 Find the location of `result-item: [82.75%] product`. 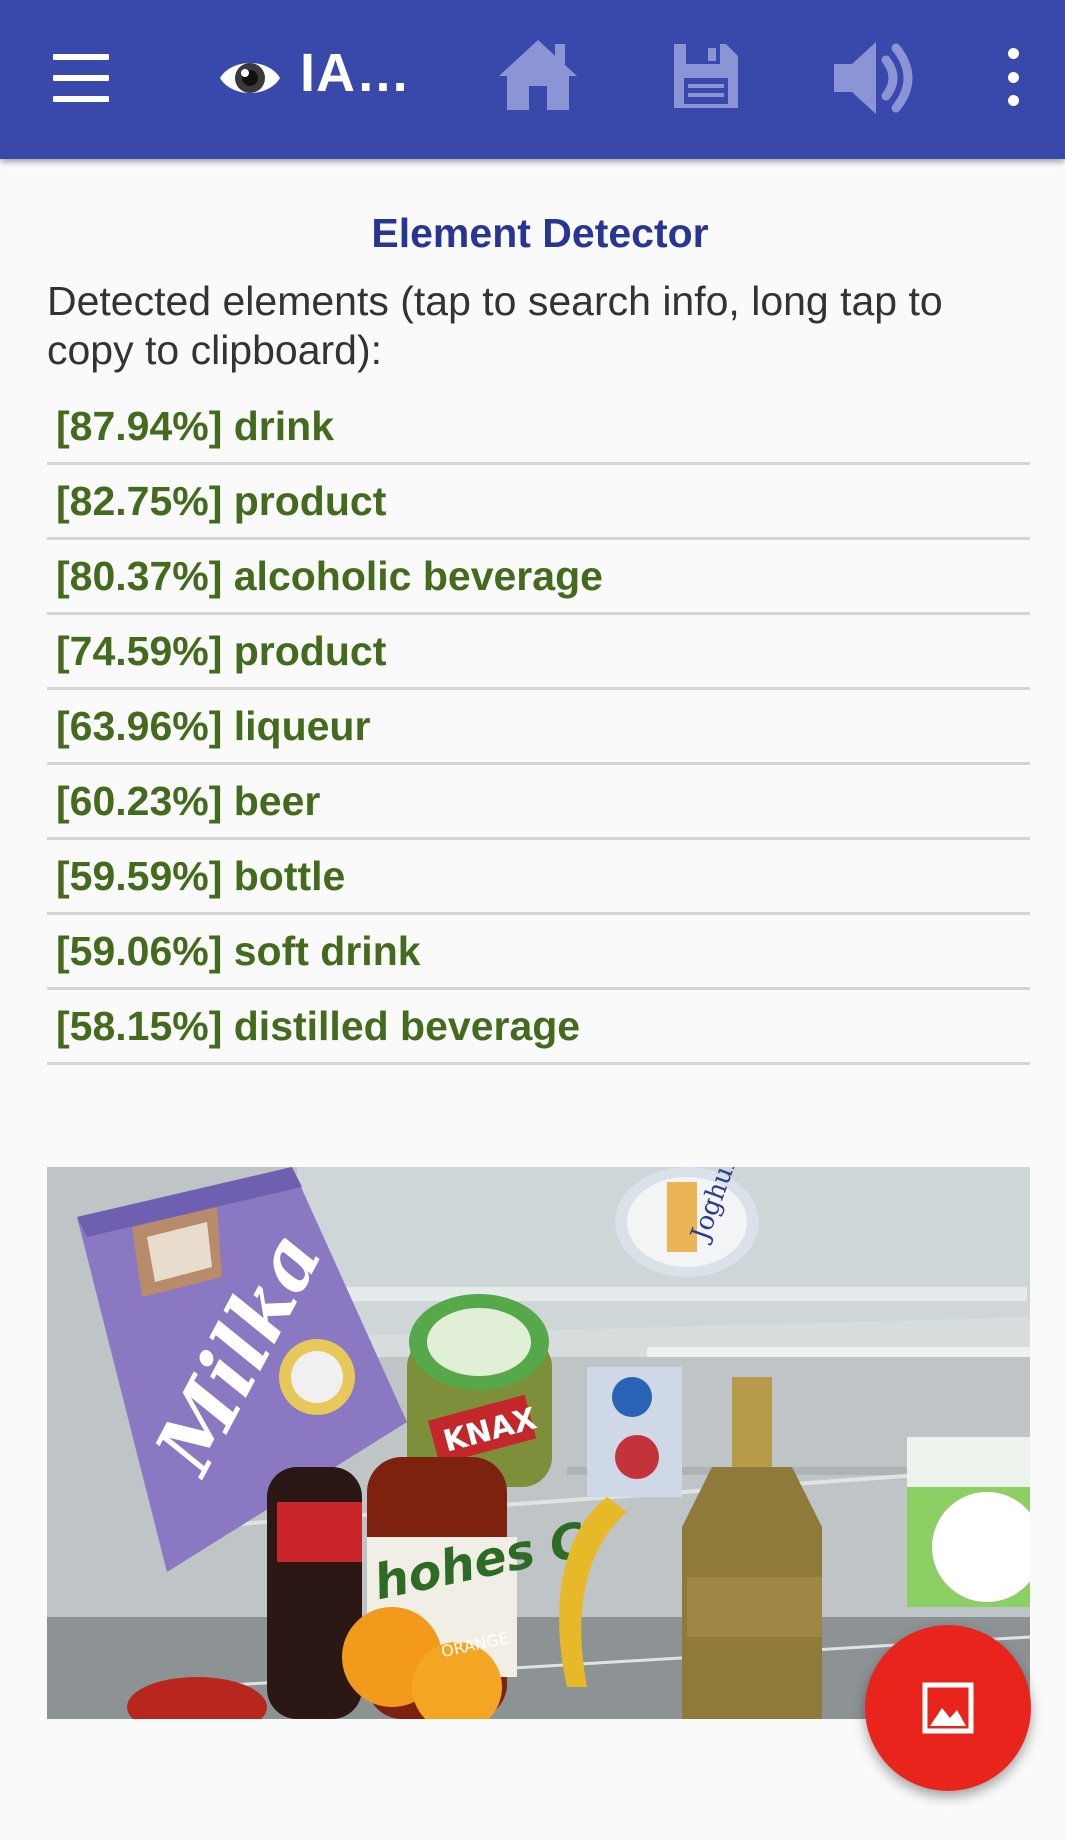

result-item: [82.75%] product is located at coordinates (538, 502).